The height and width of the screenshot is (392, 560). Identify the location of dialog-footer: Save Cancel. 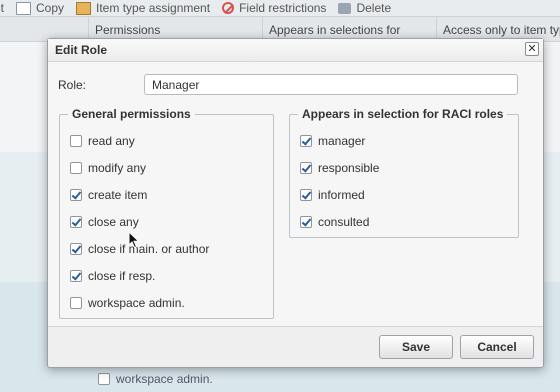
(295, 346).